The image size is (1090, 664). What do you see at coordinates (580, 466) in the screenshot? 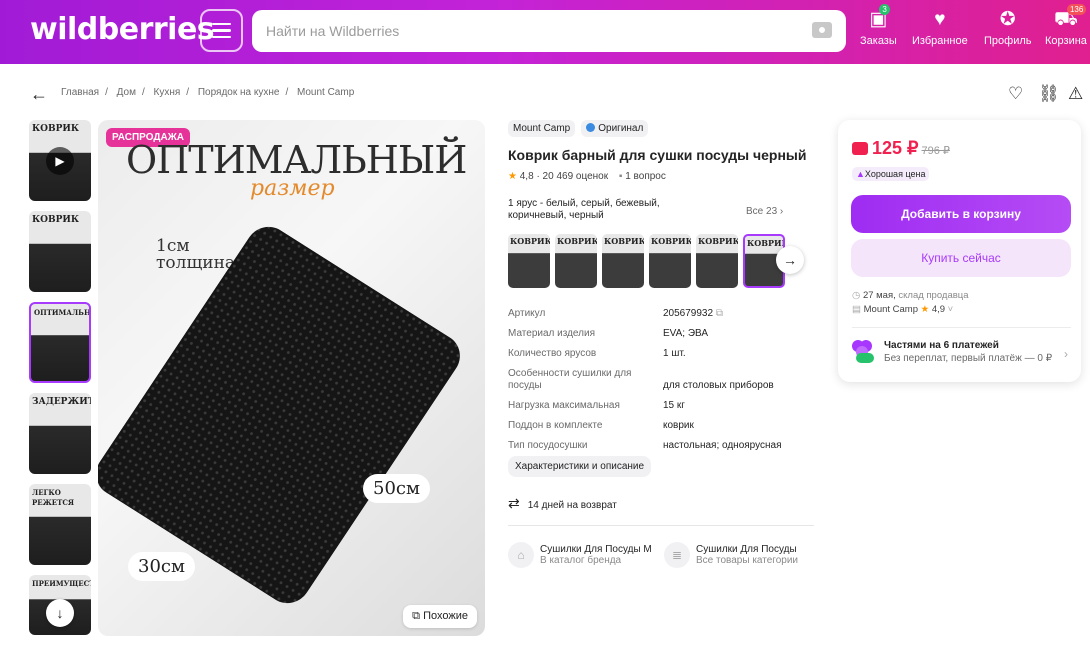
I see `specs-description-button: Характеристики и описание` at bounding box center [580, 466].